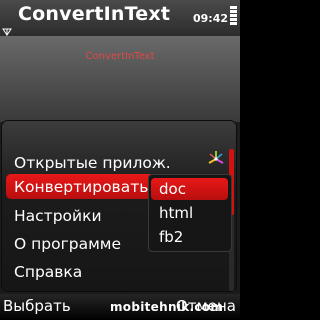 The width and height of the screenshot is (320, 320). Describe the element at coordinates (172, 189) in the screenshot. I see `submenu-item-doc: doc` at that location.